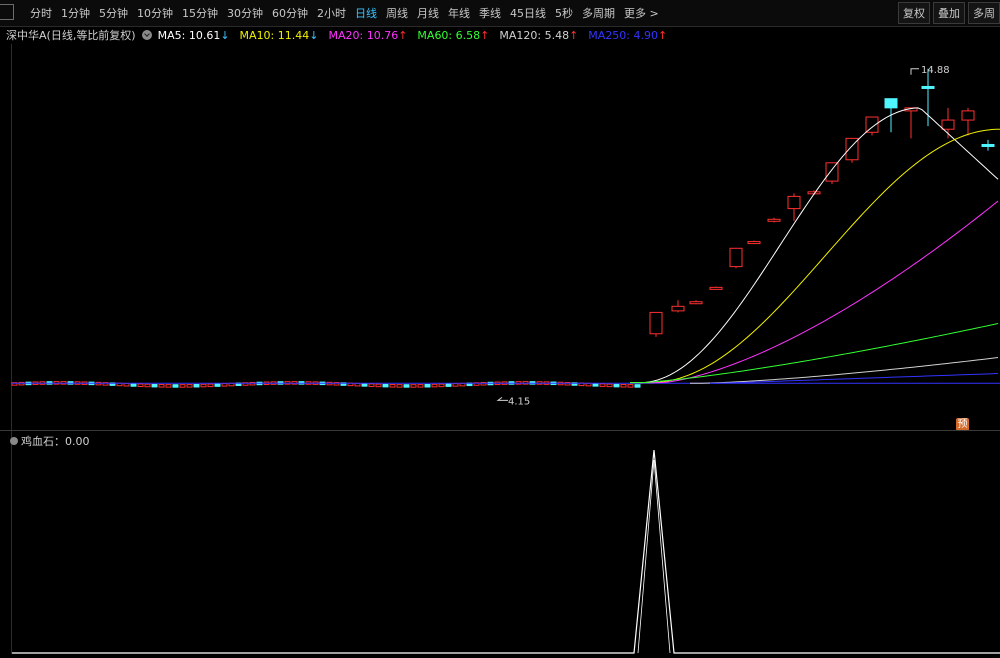 The width and height of the screenshot is (1000, 658). What do you see at coordinates (14, 441) in the screenshot?
I see `indicator-toggle-icon` at bounding box center [14, 441].